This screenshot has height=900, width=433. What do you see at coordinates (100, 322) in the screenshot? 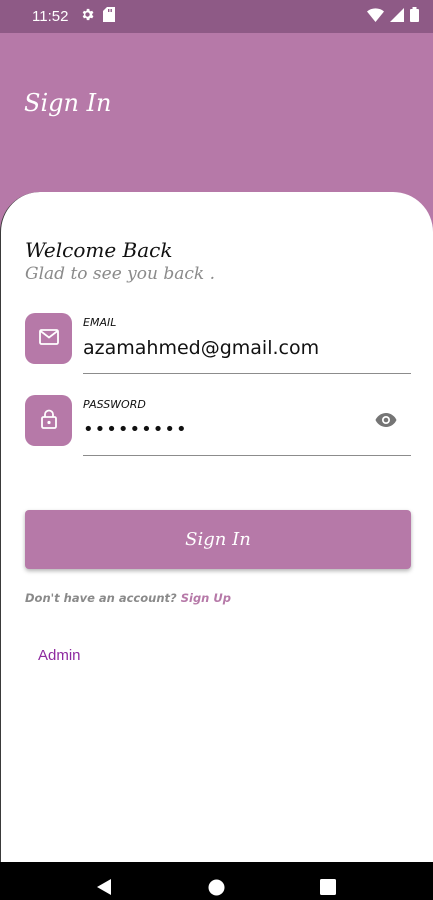
I see `email-label: EMAIL` at bounding box center [100, 322].